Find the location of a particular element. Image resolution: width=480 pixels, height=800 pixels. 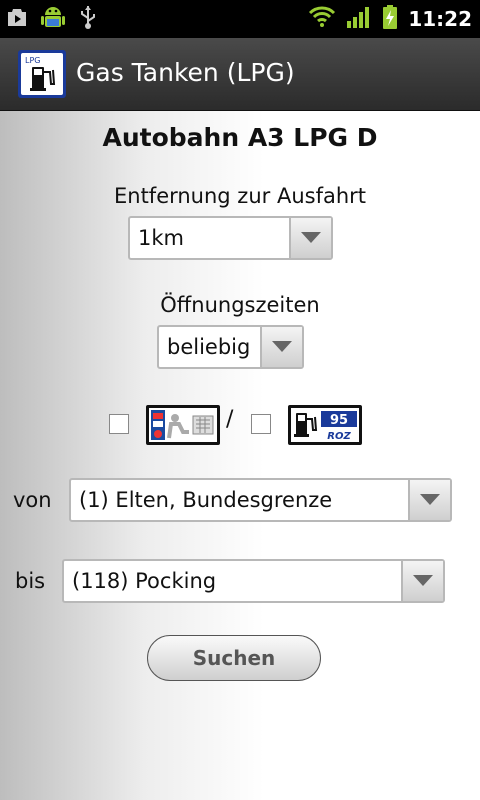

from-dropdown: (1) Elten, Bundesgrenze is located at coordinates (260, 500).